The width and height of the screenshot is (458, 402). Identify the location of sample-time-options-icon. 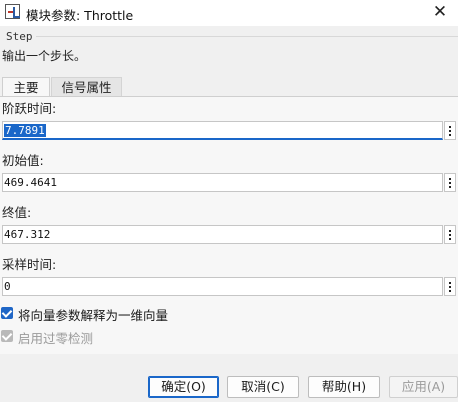
(450, 286).